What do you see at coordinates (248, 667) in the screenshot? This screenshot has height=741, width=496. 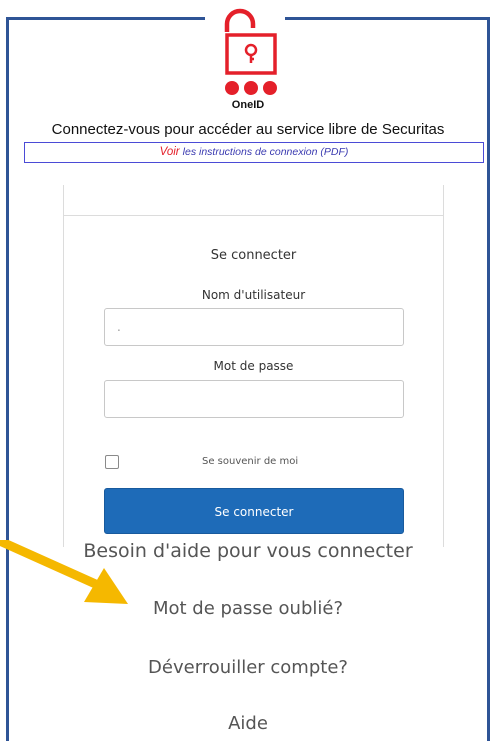 I see `unlock-account-link: Déverrouiller compte?` at bounding box center [248, 667].